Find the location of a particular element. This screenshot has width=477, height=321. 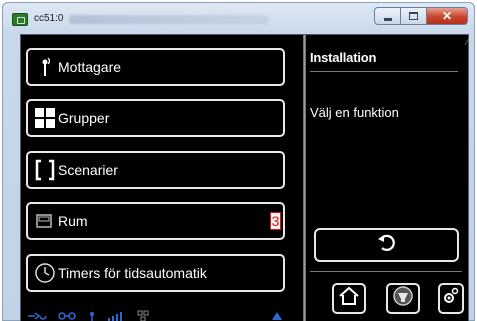

menu-button-label: Mottagare is located at coordinates (90, 67).